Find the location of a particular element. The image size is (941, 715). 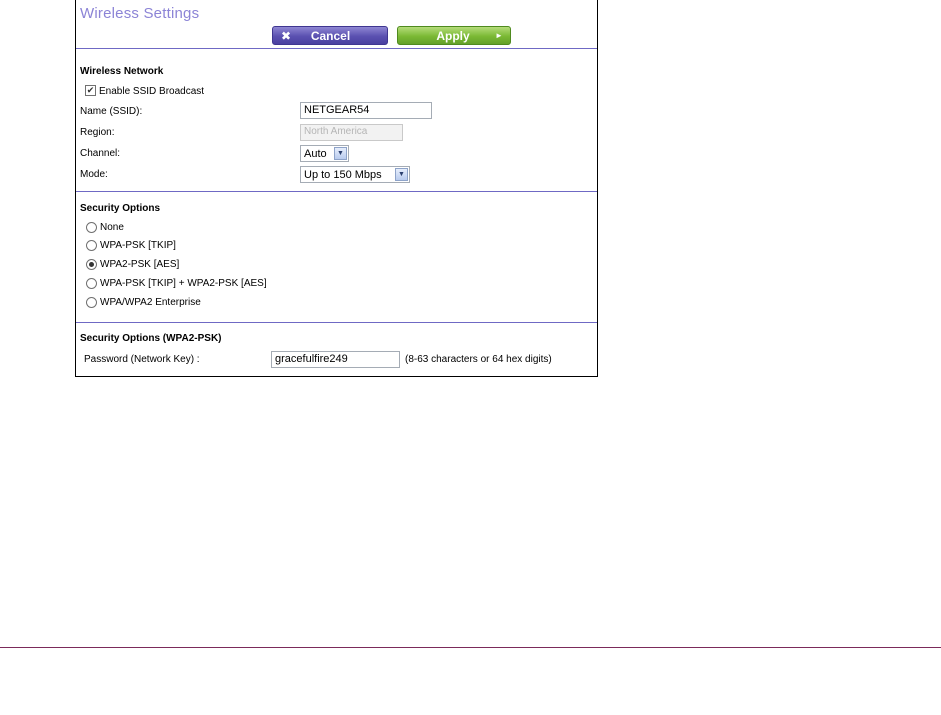

password-input: gracefulfire249 is located at coordinates (335, 359).